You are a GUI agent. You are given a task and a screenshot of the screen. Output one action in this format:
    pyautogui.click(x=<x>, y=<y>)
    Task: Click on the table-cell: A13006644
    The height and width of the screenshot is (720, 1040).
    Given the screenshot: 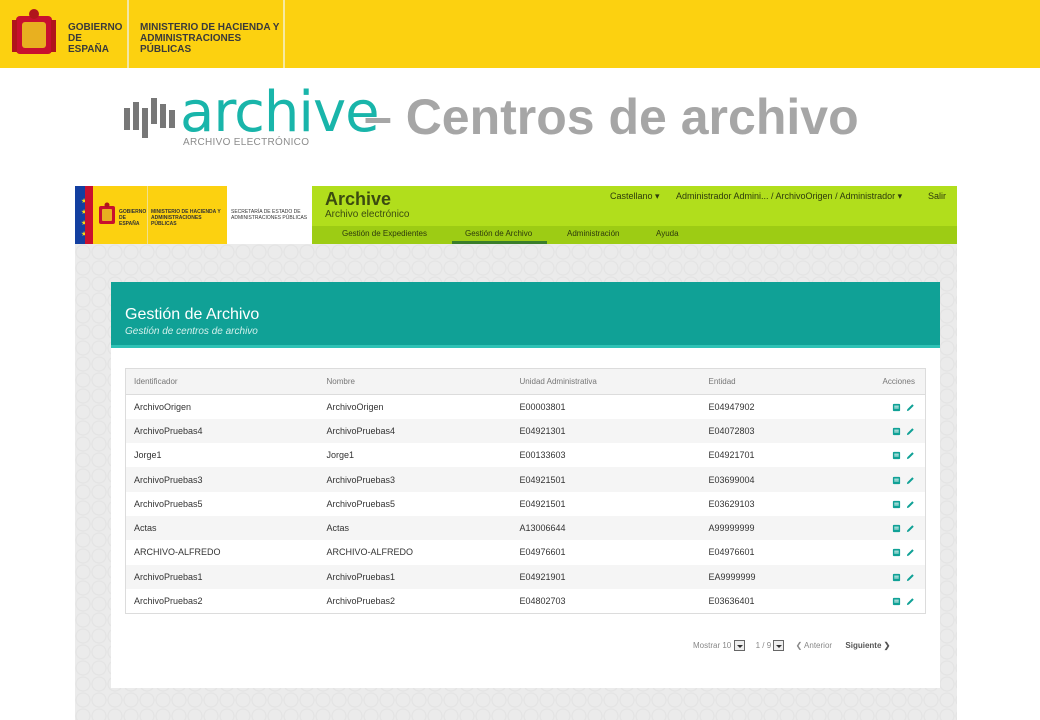 What is the action you would take?
    pyautogui.click(x=606, y=528)
    